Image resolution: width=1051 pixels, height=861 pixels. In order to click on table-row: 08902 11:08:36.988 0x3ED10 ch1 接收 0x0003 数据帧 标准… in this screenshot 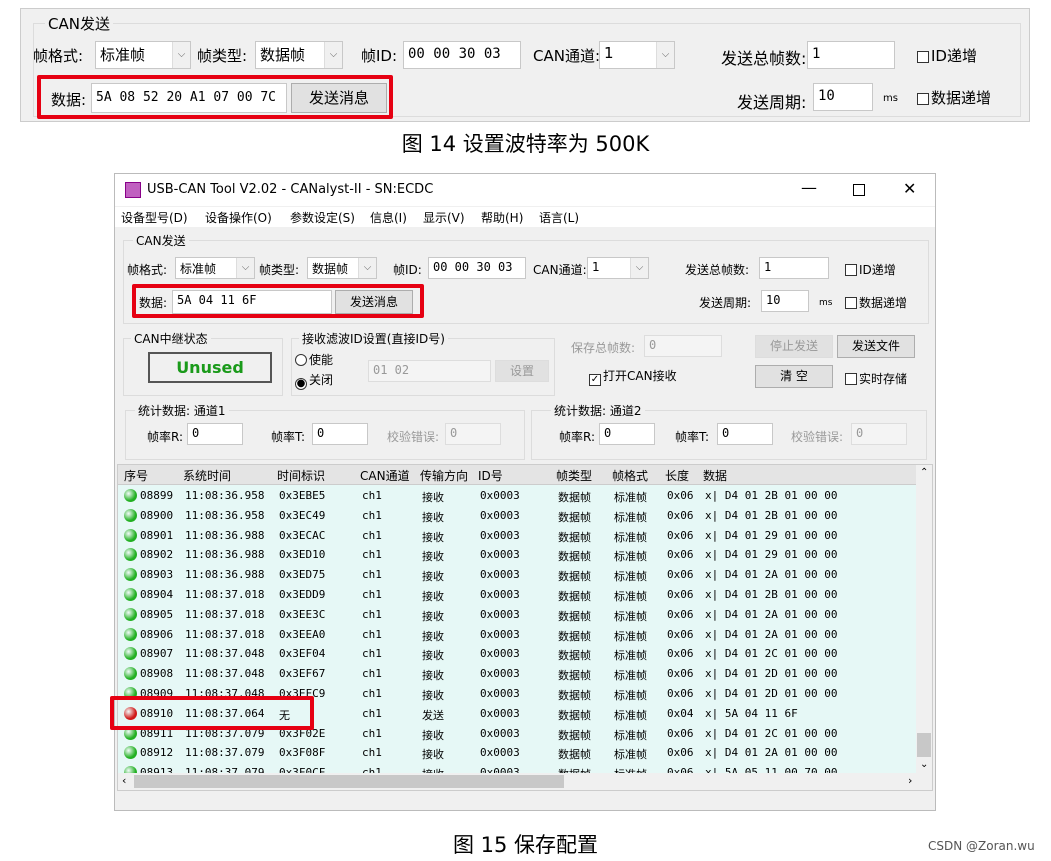, I will do `click(520, 555)`.